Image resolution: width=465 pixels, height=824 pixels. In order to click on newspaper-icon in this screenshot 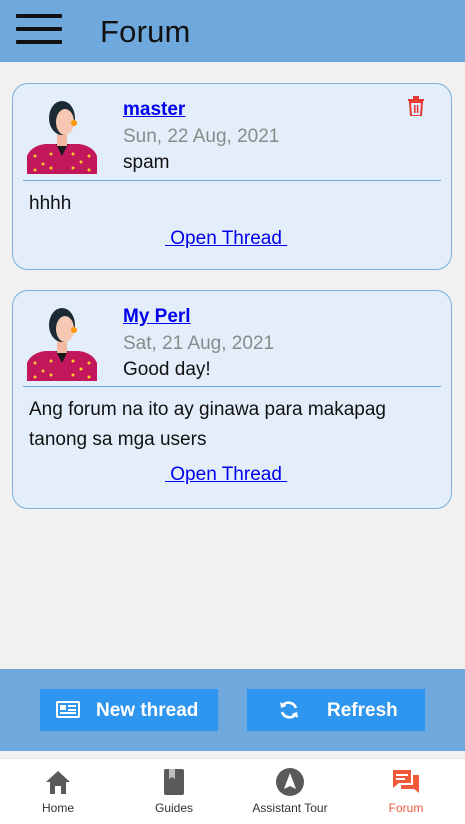, I will do `click(68, 709)`.